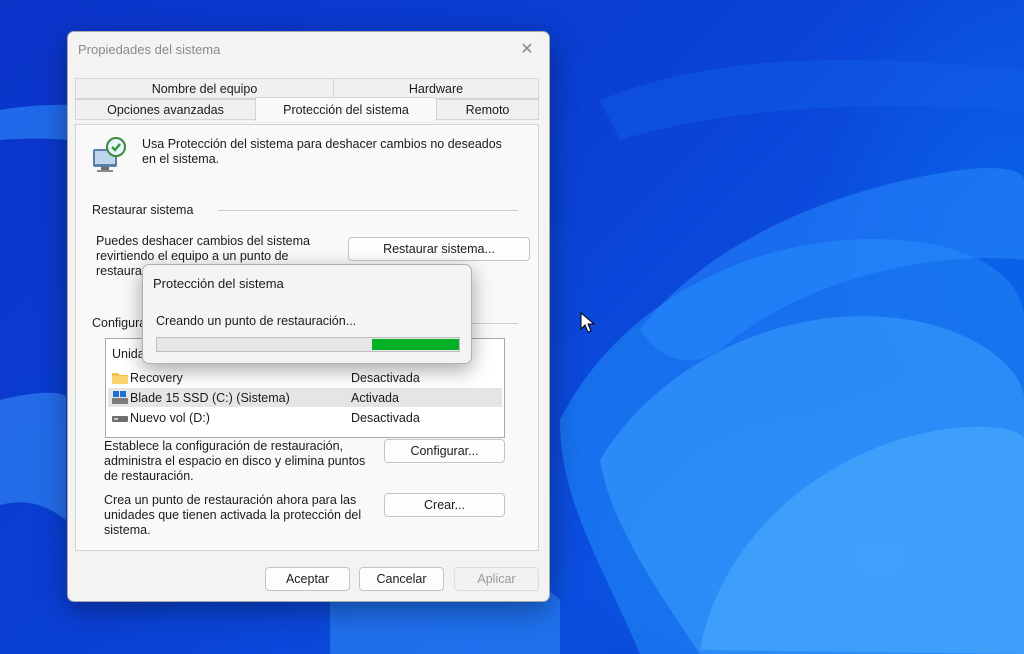  Describe the element at coordinates (305, 417) in the screenshot. I see `drive-row-nuevo-vol: Nuevo vol (D:) Desactivada` at that location.